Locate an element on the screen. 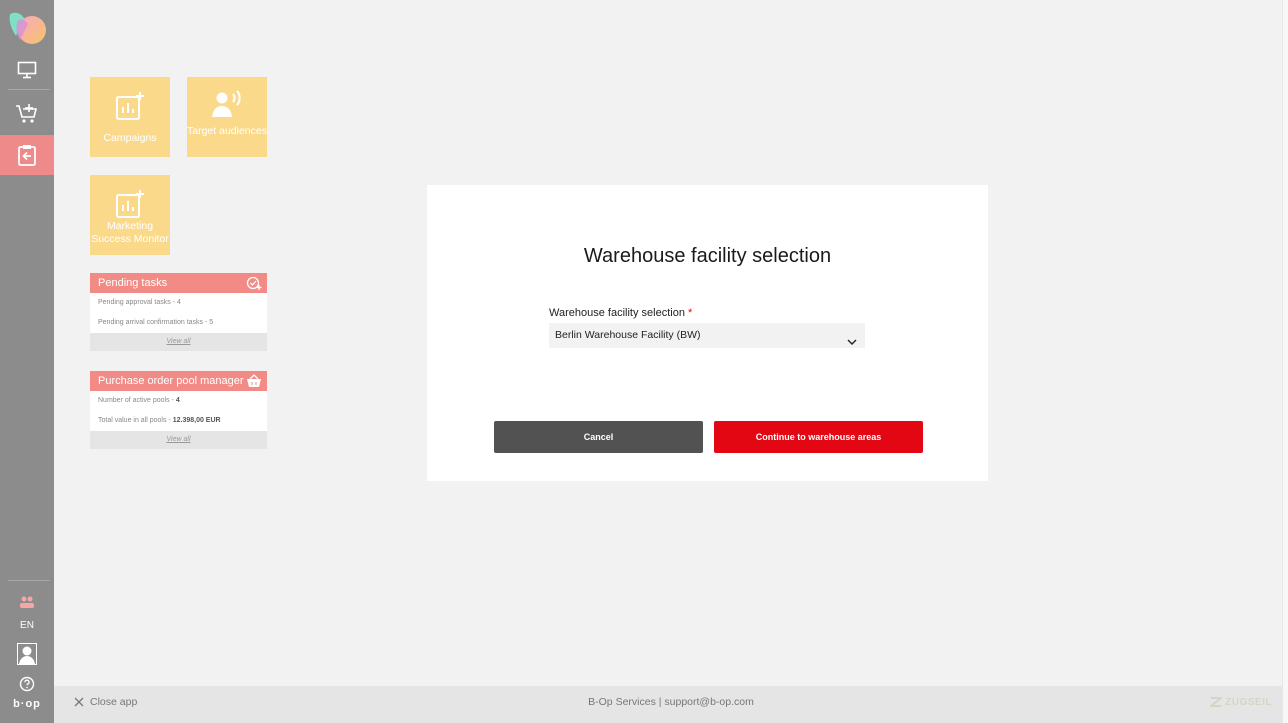 The height and width of the screenshot is (723, 1288). selected-value: Berlin Warehouse Facility (BW) is located at coordinates (628, 335).